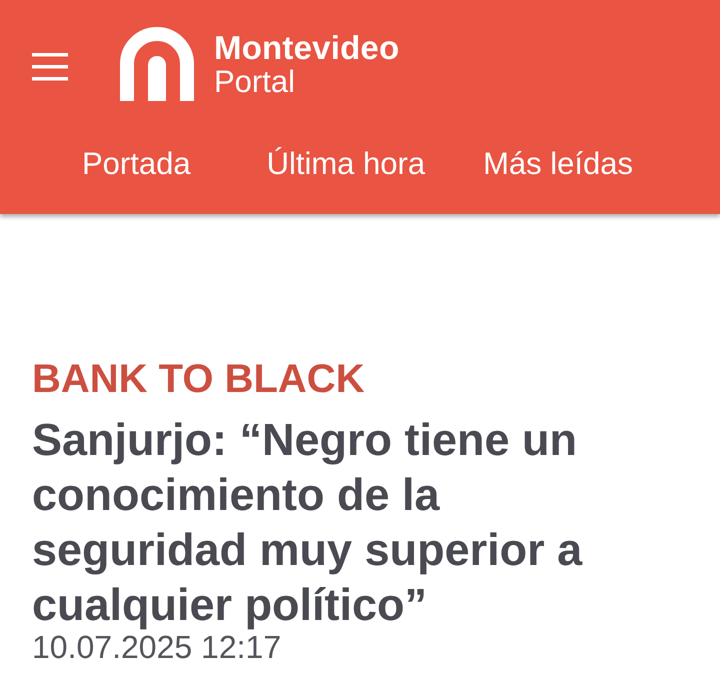 The image size is (720, 700). I want to click on arch-logo-icon, so click(157, 64).